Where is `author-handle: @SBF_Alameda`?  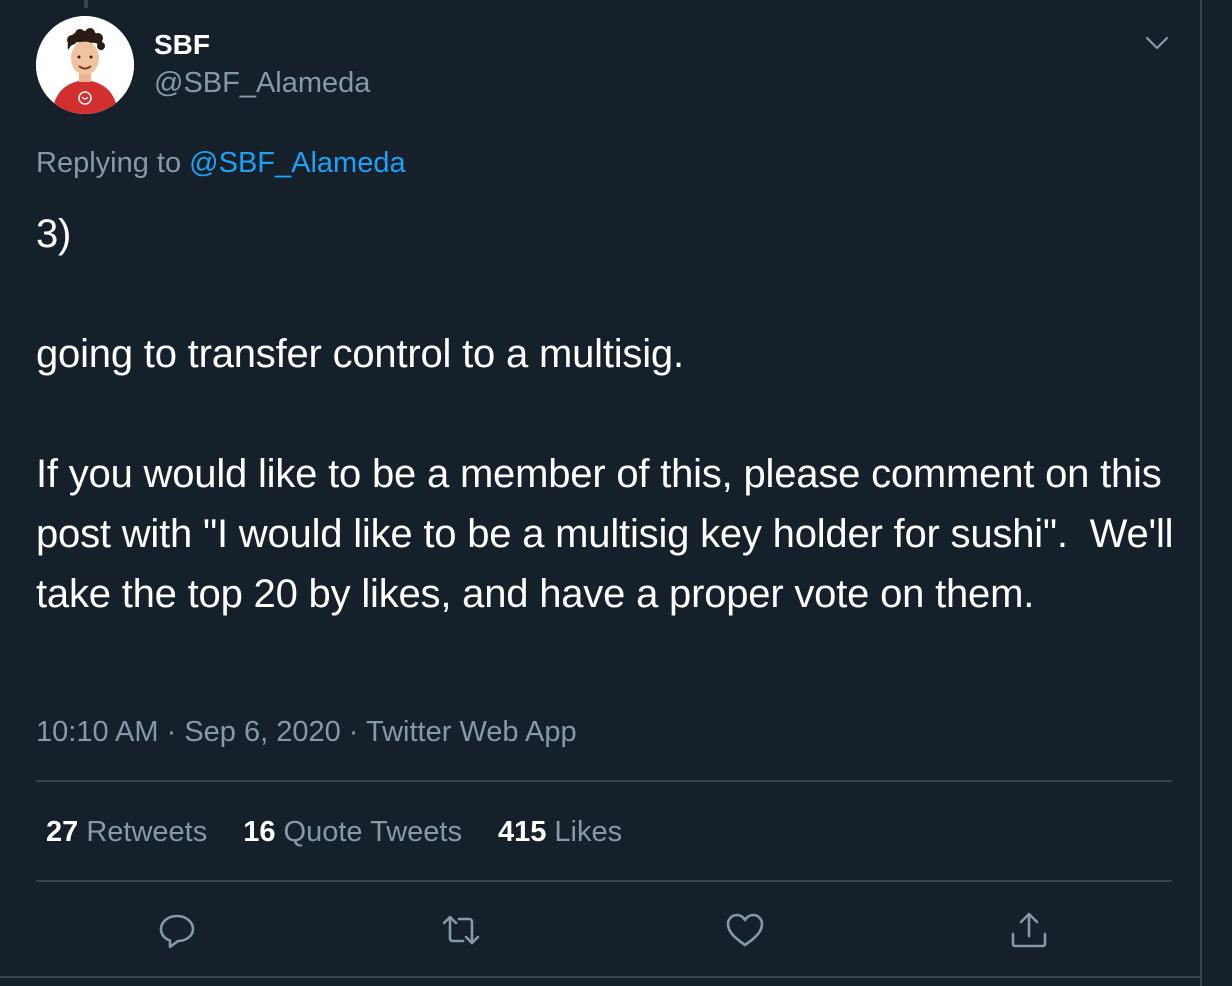 author-handle: @SBF_Alameda is located at coordinates (262, 83).